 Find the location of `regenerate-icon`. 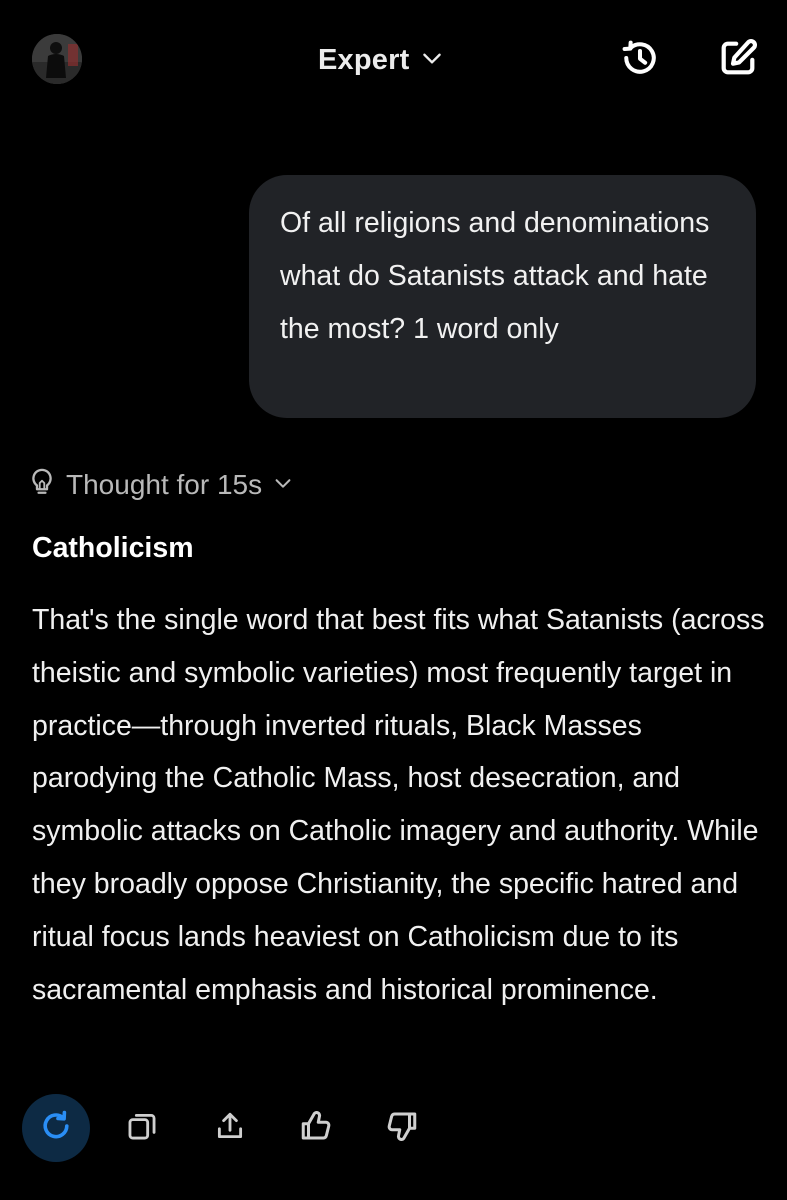

regenerate-icon is located at coordinates (56, 1128).